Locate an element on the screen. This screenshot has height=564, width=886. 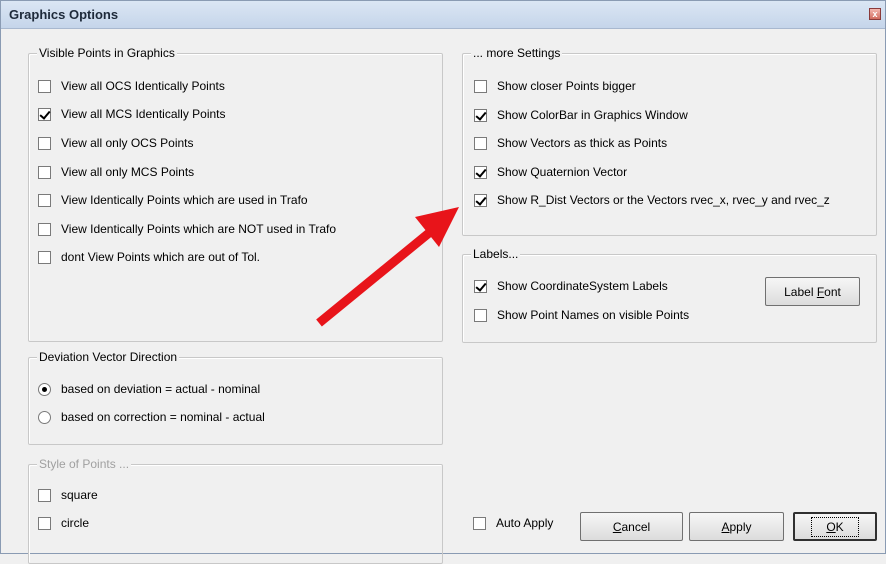
option-label: Show Quaternion Vector is located at coordinates (562, 172).